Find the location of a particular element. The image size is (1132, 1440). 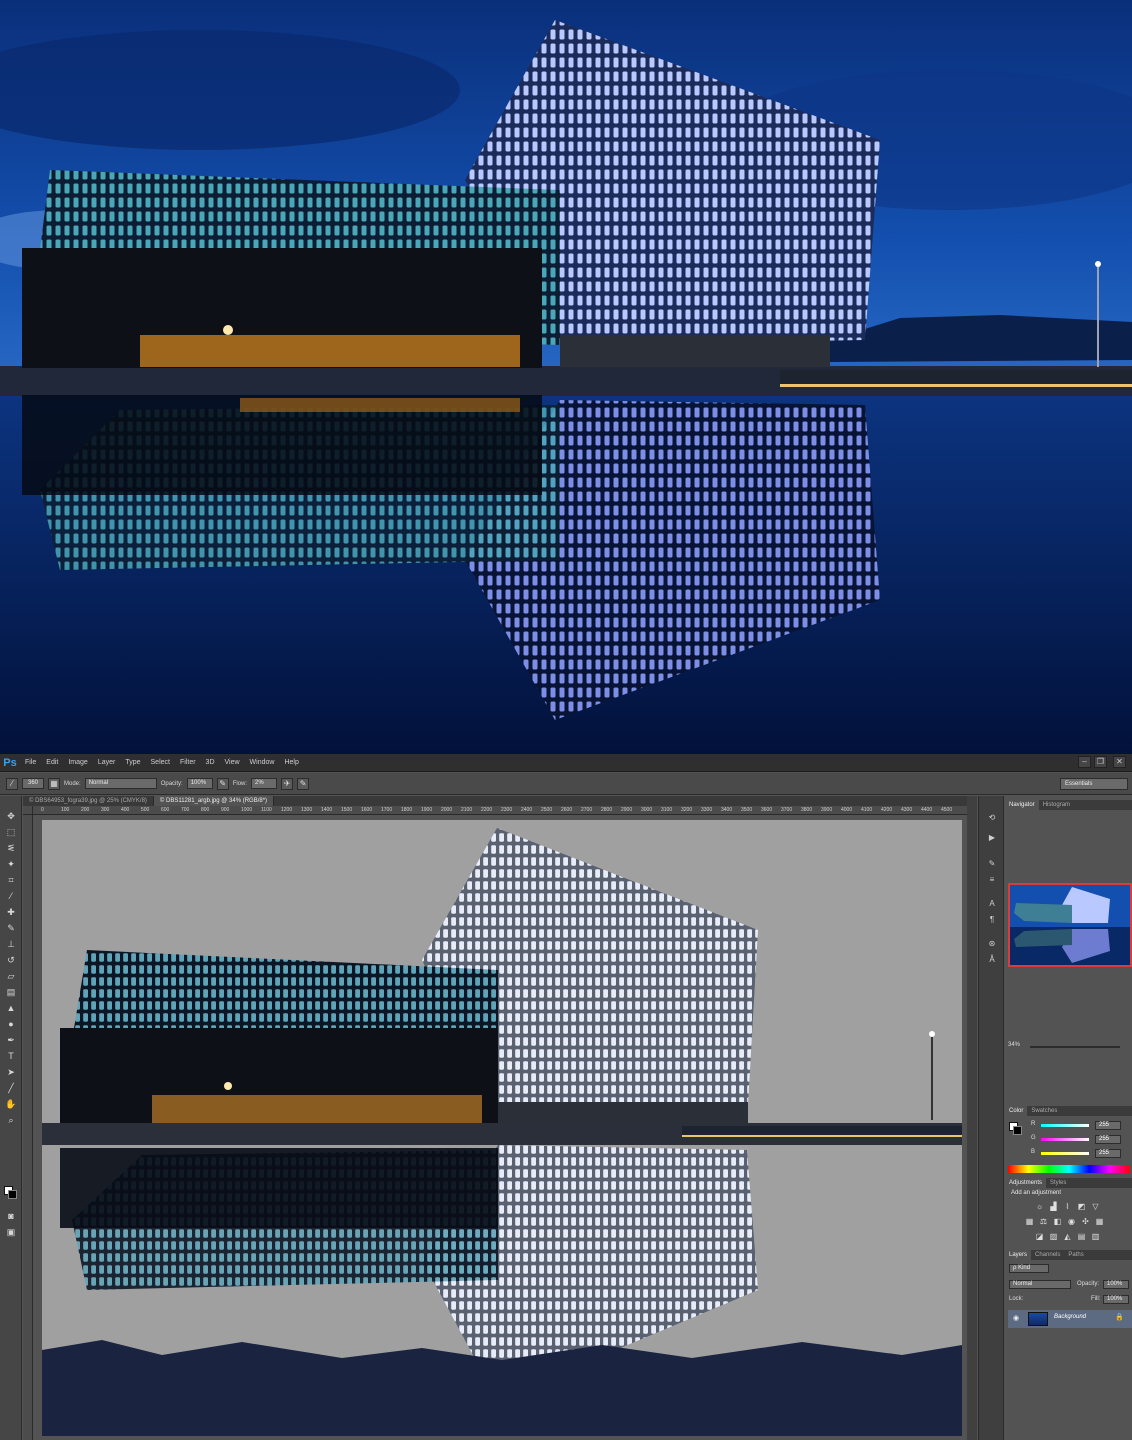

exposure-icon: ◩ is located at coordinates (1081, 1206).